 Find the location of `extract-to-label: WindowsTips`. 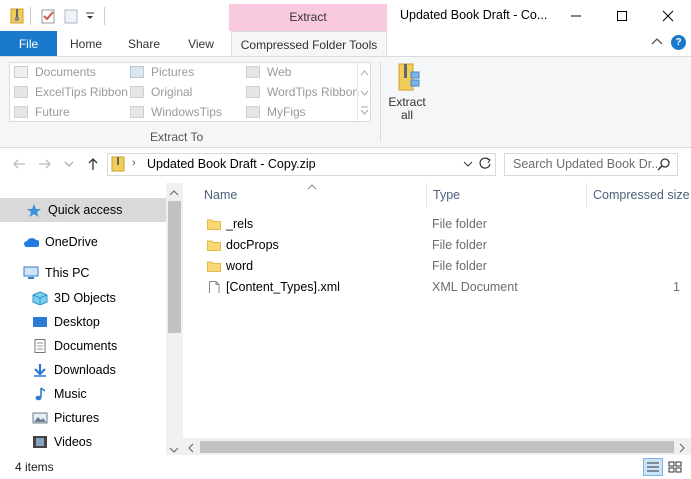

extract-to-label: WindowsTips is located at coordinates (186, 112).